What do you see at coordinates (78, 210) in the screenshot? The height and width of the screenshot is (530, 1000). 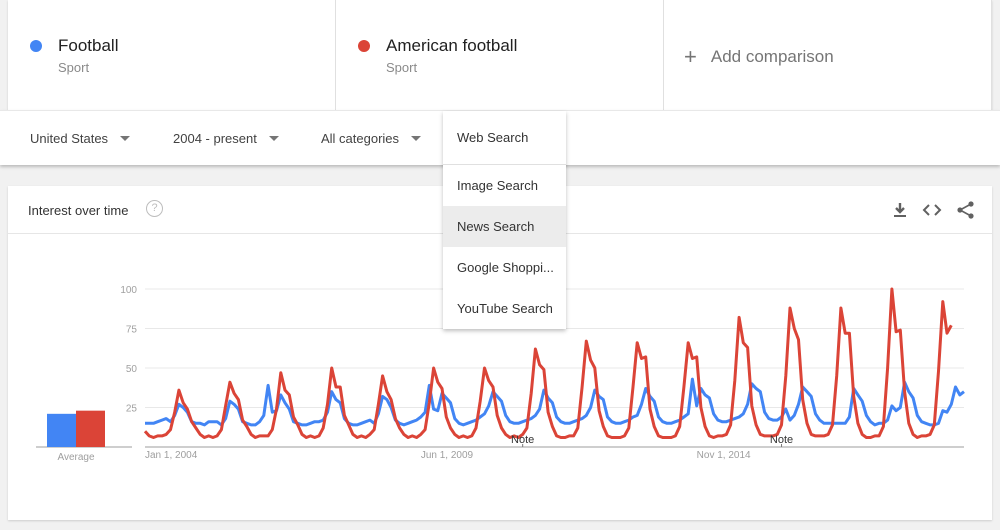 I see `card-title: Interest over time` at bounding box center [78, 210].